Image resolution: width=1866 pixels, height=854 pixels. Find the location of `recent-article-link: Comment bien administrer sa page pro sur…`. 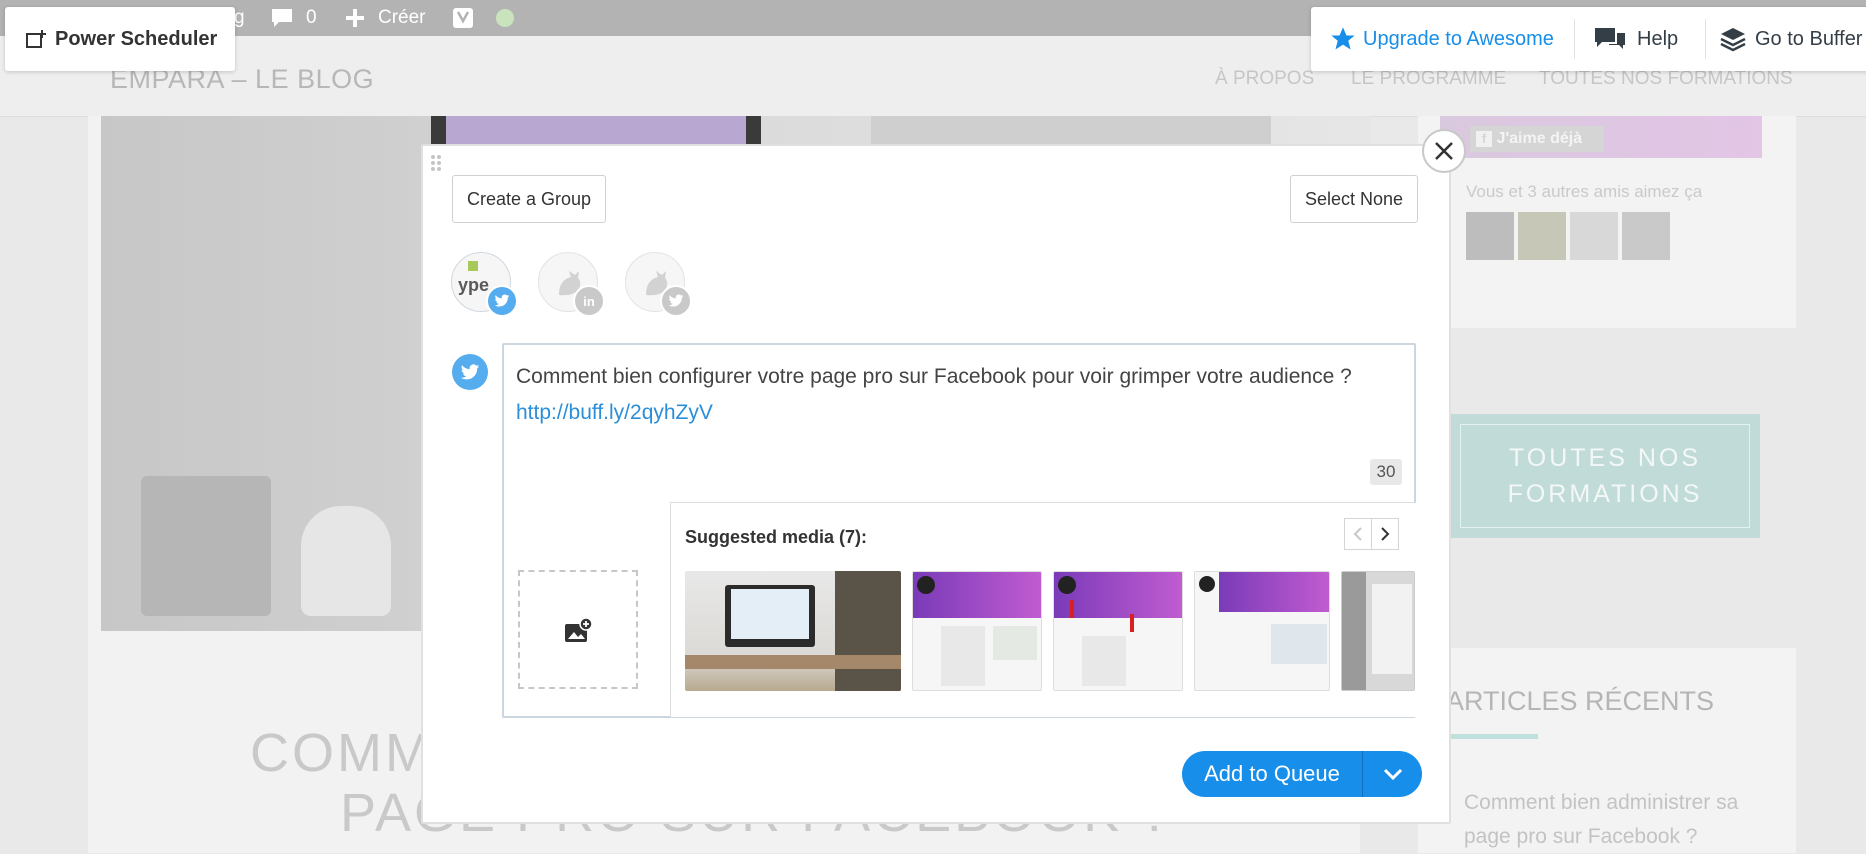

recent-article-link: Comment bien administrer sa page pro sur… is located at coordinates (1614, 820).